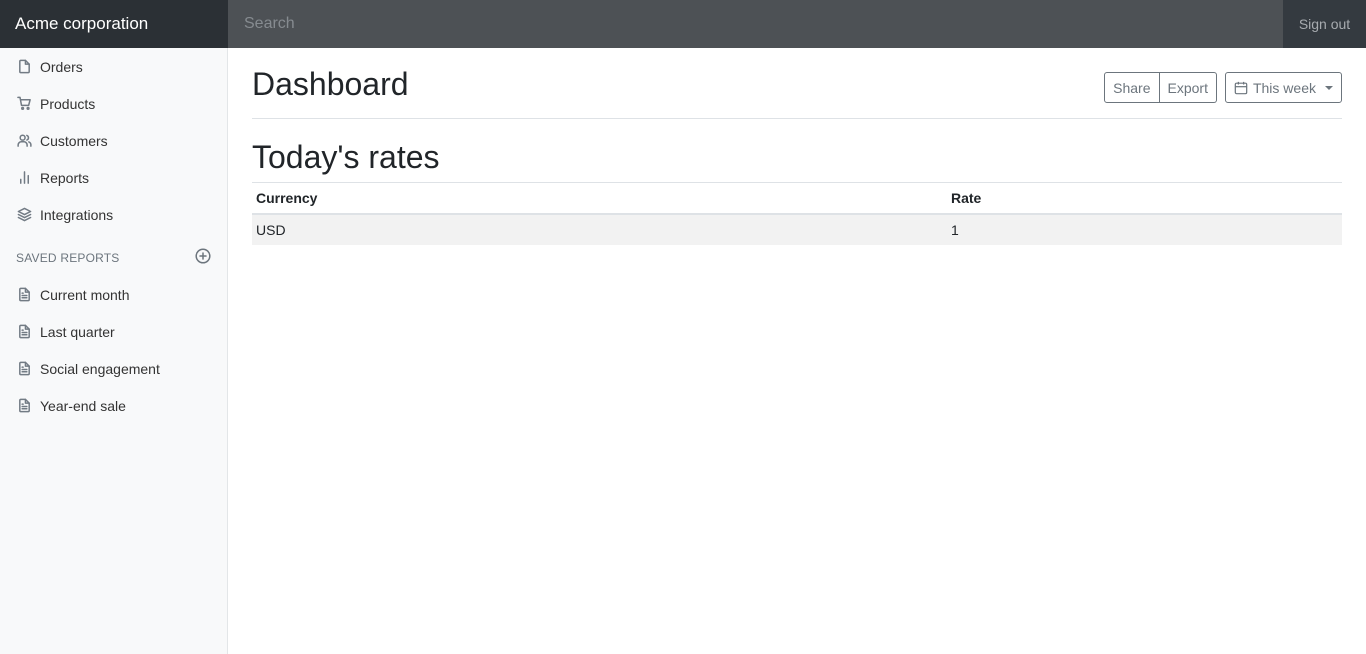 The height and width of the screenshot is (654, 1366). I want to click on share-button: Share, so click(1132, 87).